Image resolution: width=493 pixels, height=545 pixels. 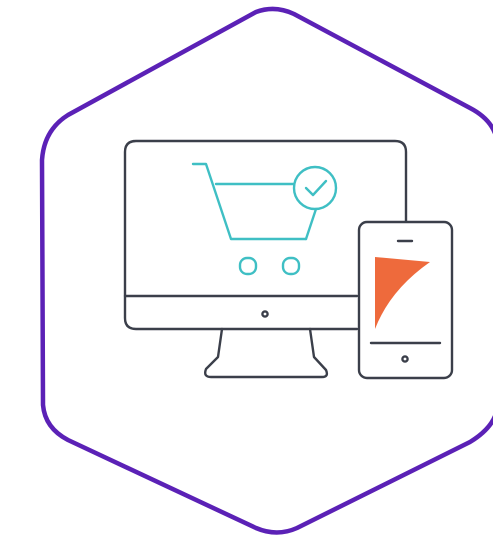 I want to click on shopping-cart-icon, so click(x=254, y=219).